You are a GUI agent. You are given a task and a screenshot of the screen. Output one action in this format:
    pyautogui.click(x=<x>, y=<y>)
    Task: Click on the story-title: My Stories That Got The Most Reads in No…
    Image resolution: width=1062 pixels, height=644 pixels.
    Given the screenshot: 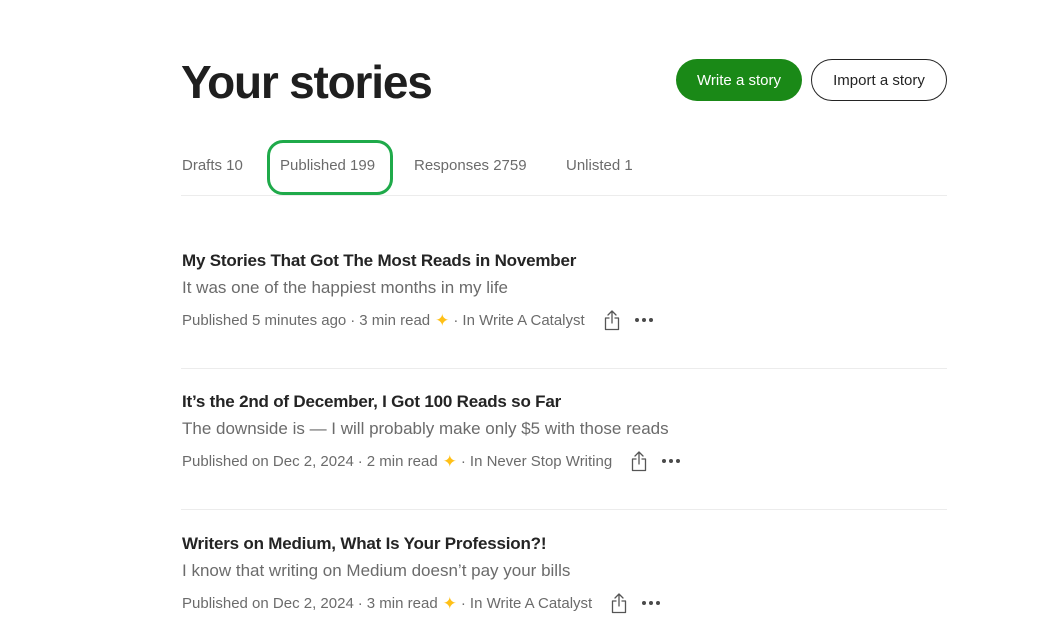 What is the action you would take?
    pyautogui.click(x=379, y=261)
    